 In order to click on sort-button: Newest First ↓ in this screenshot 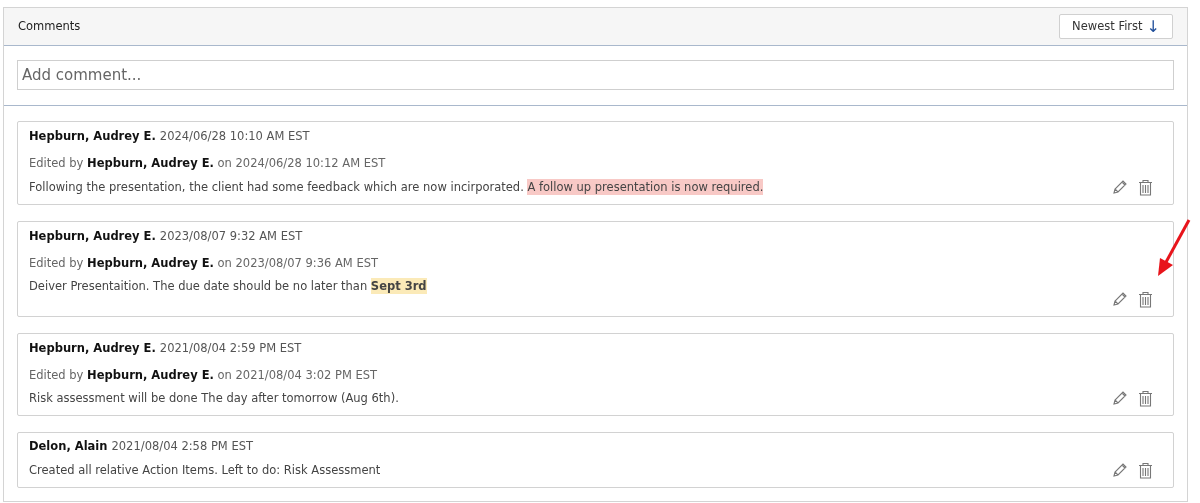, I will do `click(1116, 26)`.